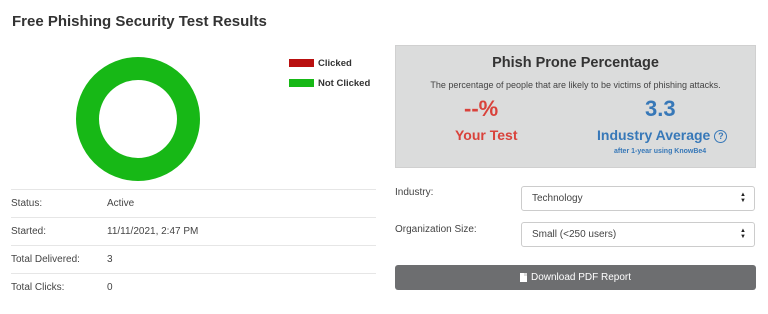  What do you see at coordinates (638, 234) in the screenshot?
I see `organization-size-select: Small (<250 users) ▲ ▼` at bounding box center [638, 234].